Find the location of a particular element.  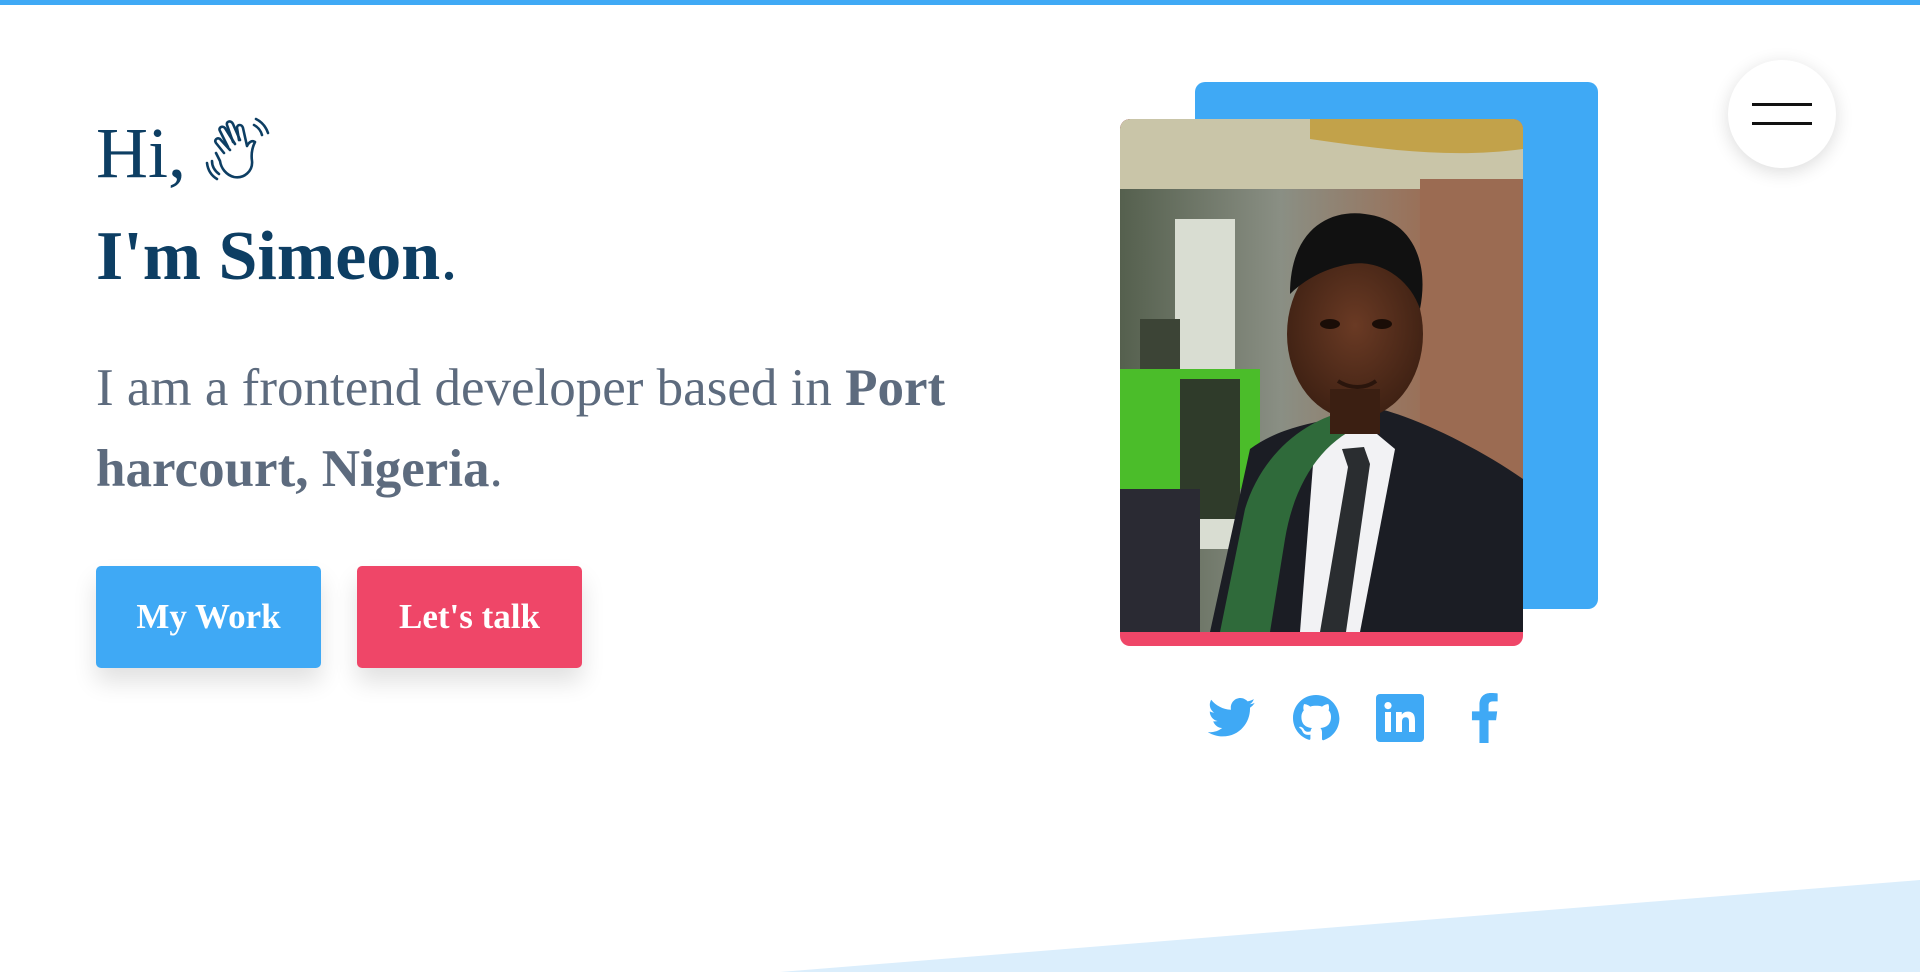

name-heading: I'm Simeon. is located at coordinates (546, 257).